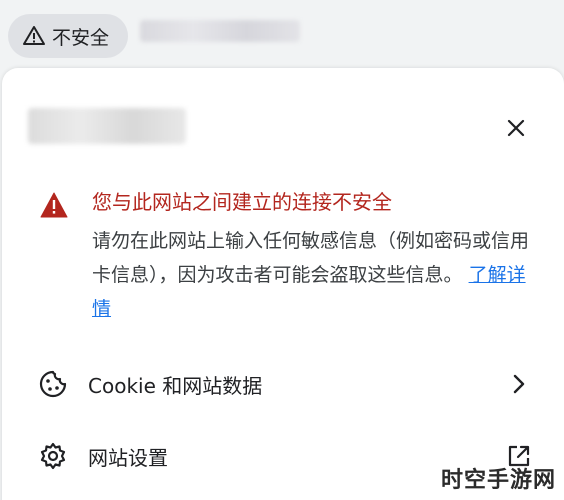 The width and height of the screenshot is (564, 500). What do you see at coordinates (53, 384) in the screenshot?
I see `cookie-icon` at bounding box center [53, 384].